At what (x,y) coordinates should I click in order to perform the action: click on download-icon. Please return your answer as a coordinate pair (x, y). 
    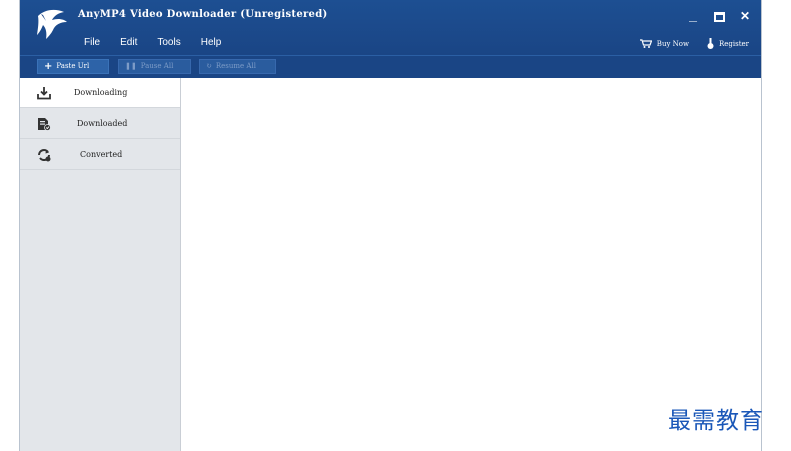
    Looking at the image, I should click on (44, 93).